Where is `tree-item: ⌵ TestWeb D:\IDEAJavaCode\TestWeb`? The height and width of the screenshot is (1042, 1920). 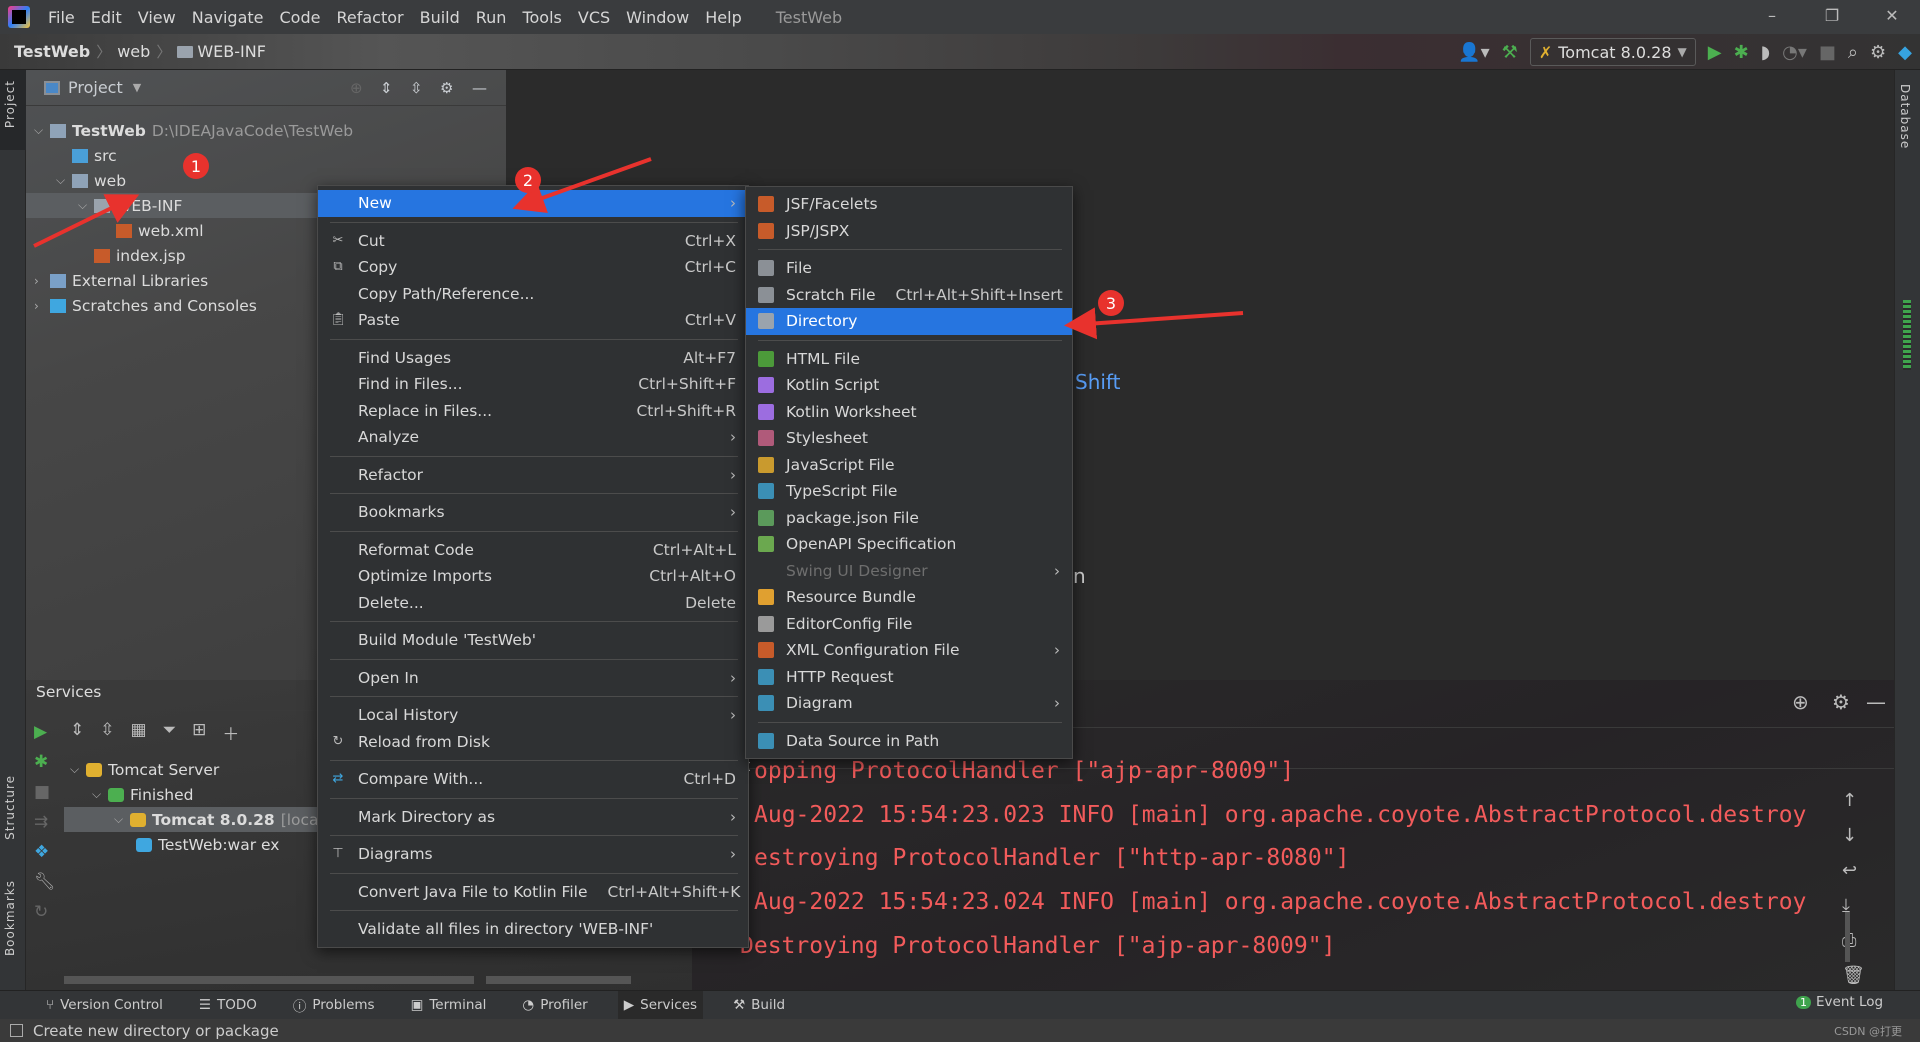
tree-item: ⌵ TestWeb D:\IDEAJavaCode\TestWeb is located at coordinates (193, 130).